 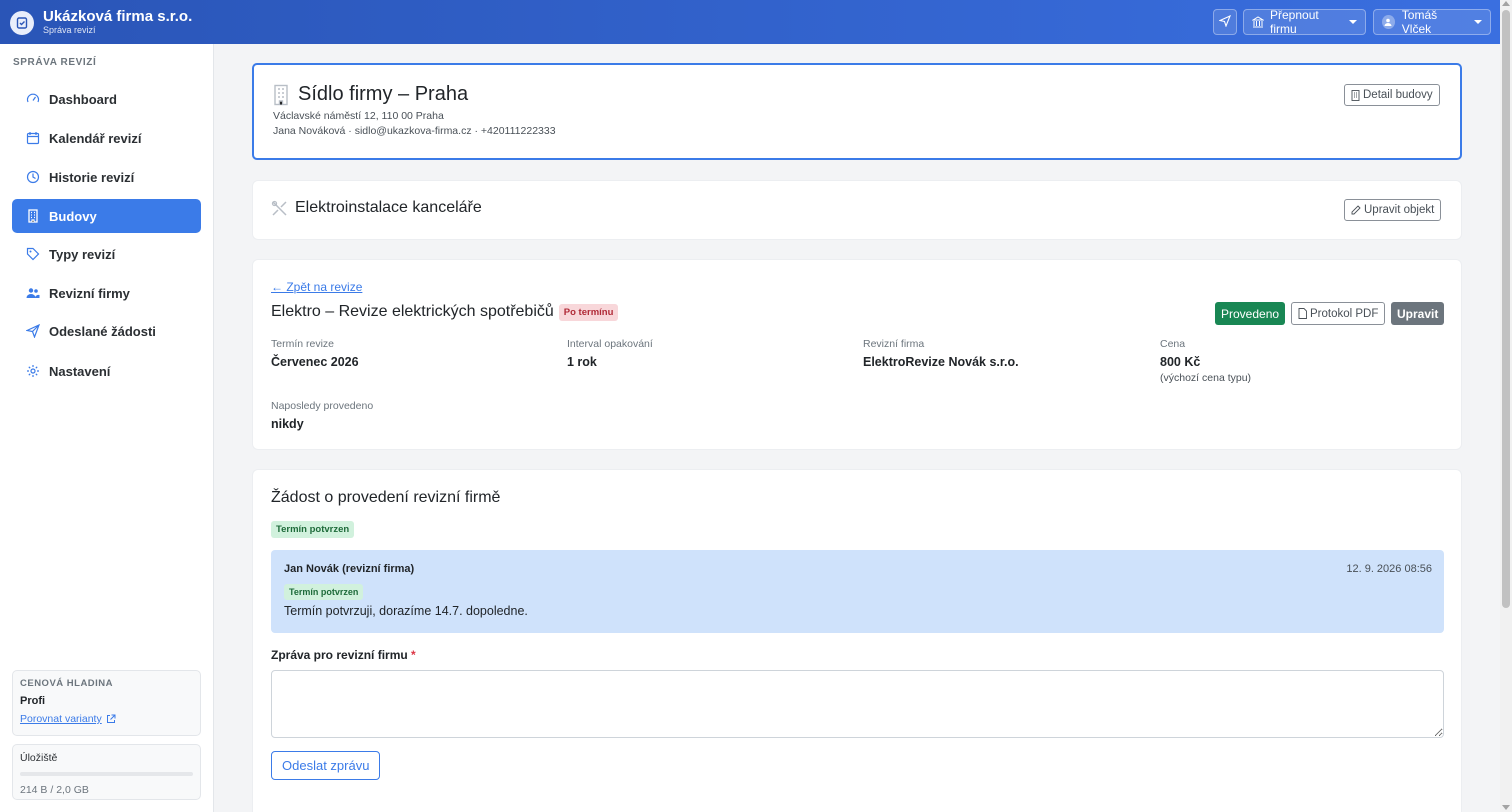 I want to click on people-icon, so click(x=33, y=293).